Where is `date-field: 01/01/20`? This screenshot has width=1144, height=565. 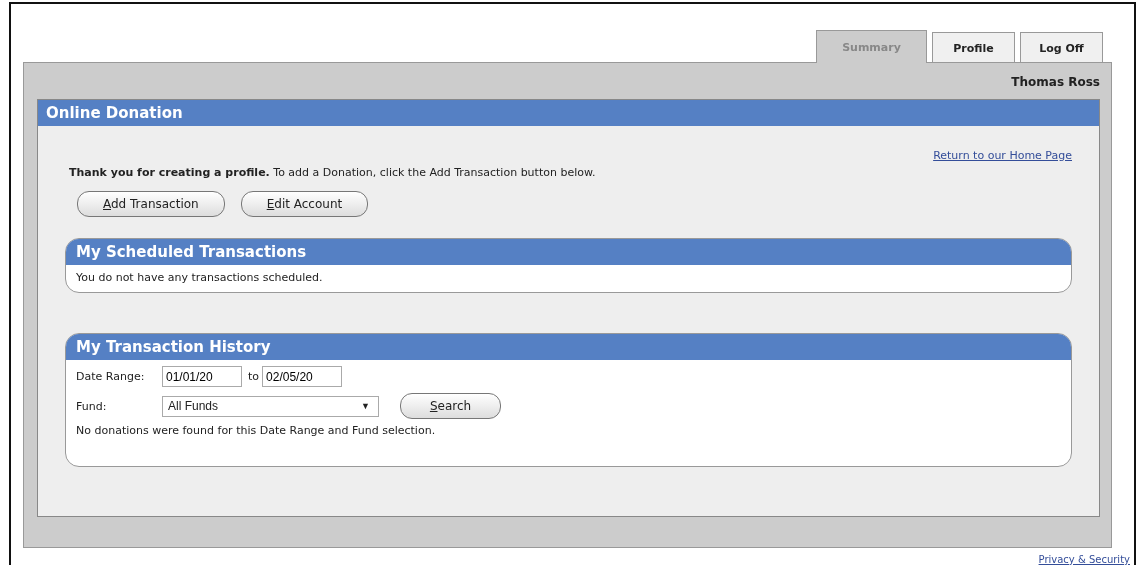
date-field: 01/01/20 is located at coordinates (202, 376).